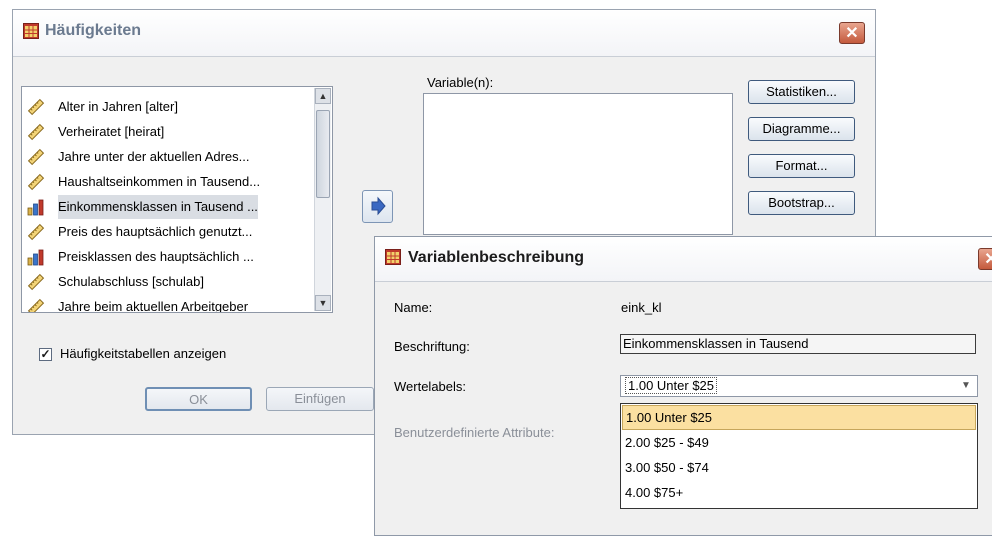  What do you see at coordinates (799, 467) in the screenshot?
I see `dropdown-option: 3.00 $50 - $74` at bounding box center [799, 467].